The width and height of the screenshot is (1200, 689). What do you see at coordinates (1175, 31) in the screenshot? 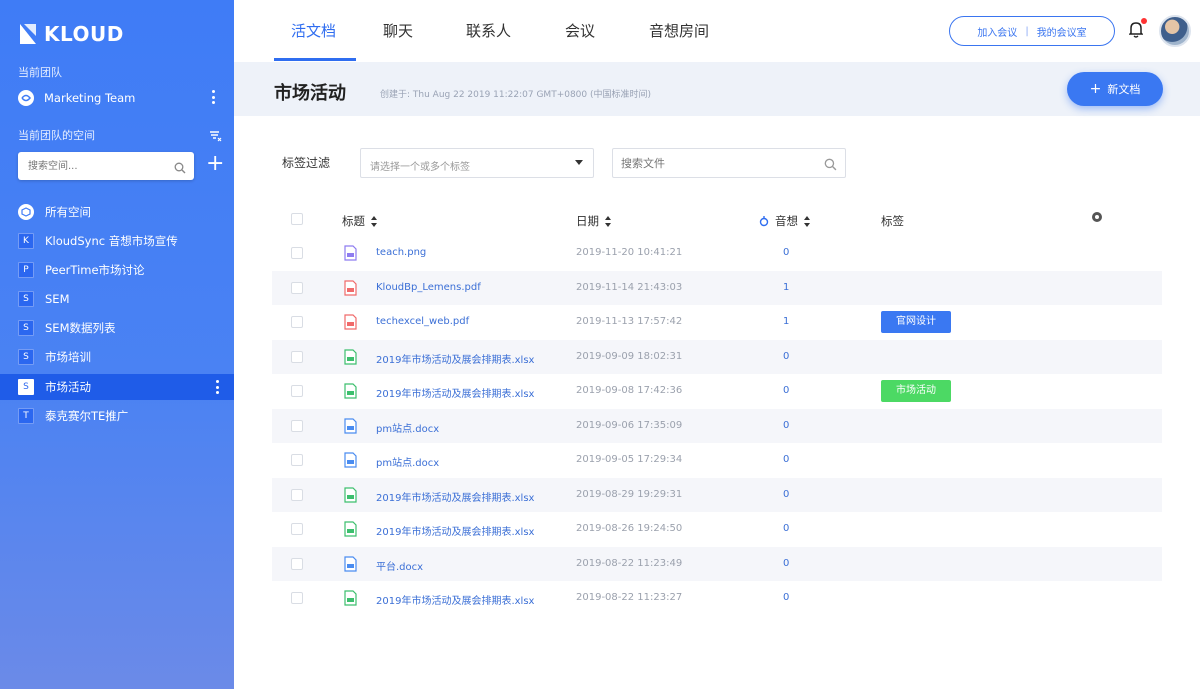
I see `avatar` at bounding box center [1175, 31].